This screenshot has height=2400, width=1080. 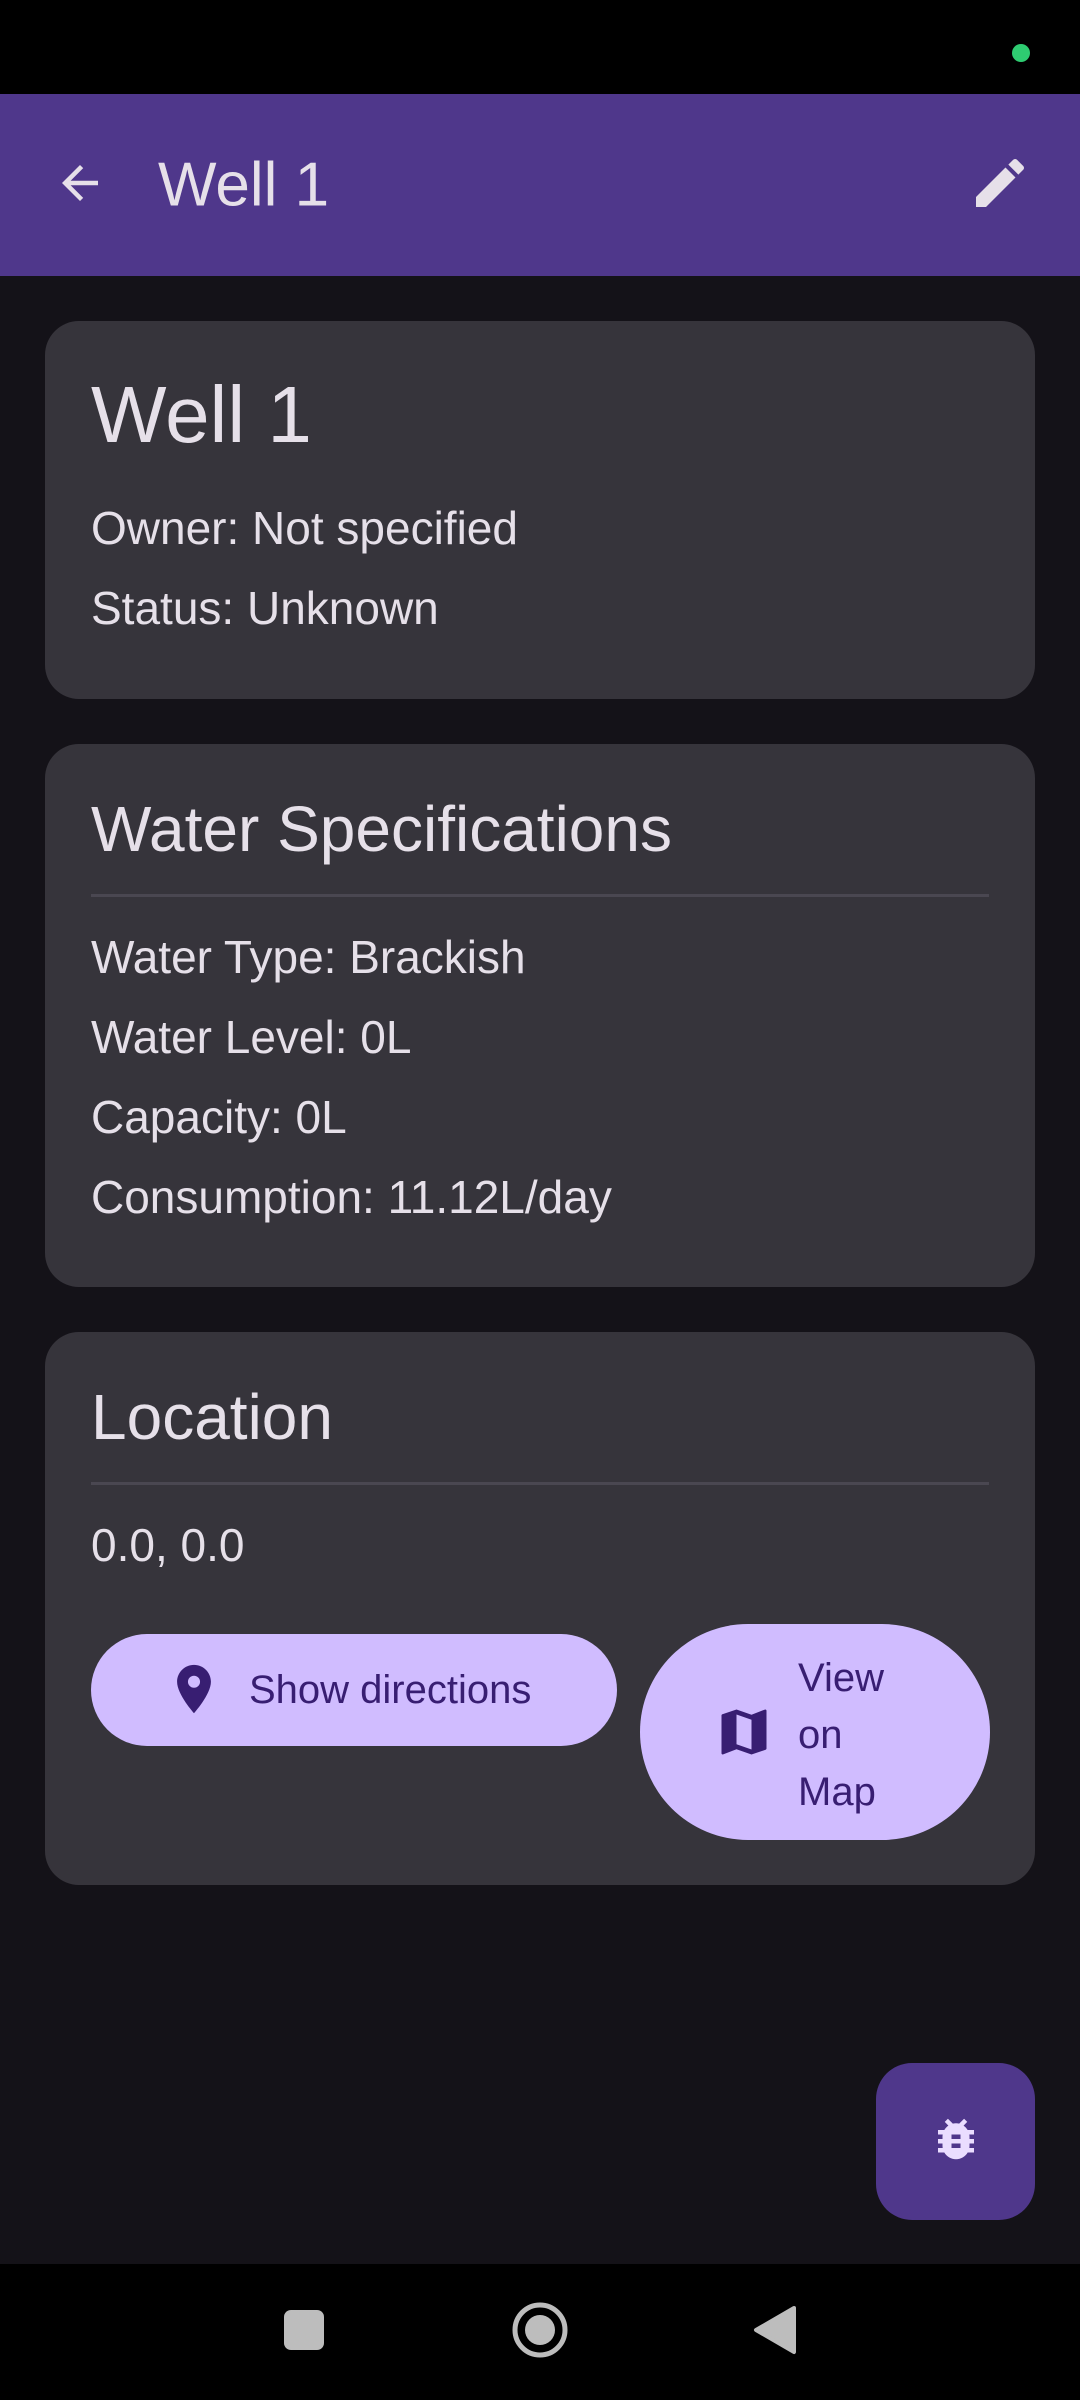 I want to click on edit-pencil-icon, so click(x=1000, y=185).